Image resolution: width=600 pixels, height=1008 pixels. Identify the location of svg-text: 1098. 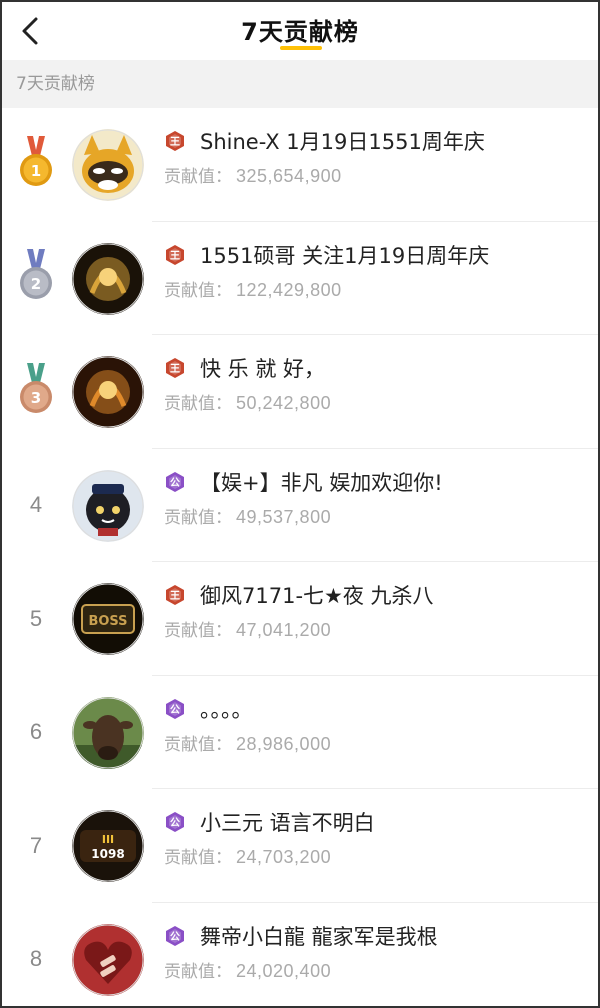
(107, 854).